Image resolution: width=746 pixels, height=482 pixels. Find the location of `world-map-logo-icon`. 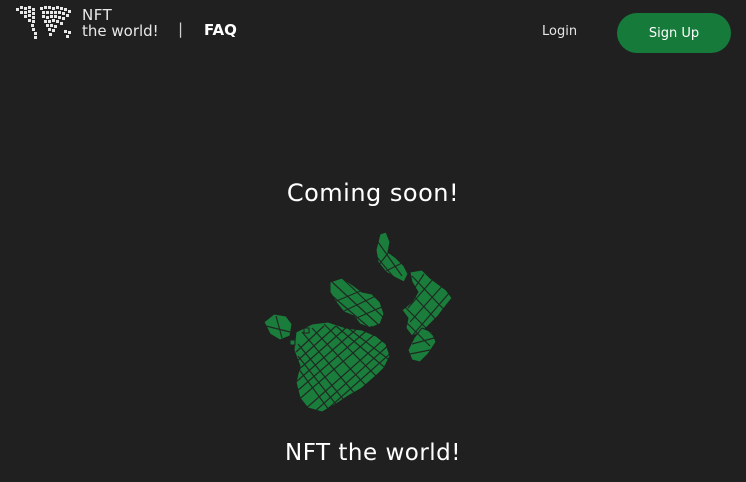

world-map-logo-icon is located at coordinates (43, 22).